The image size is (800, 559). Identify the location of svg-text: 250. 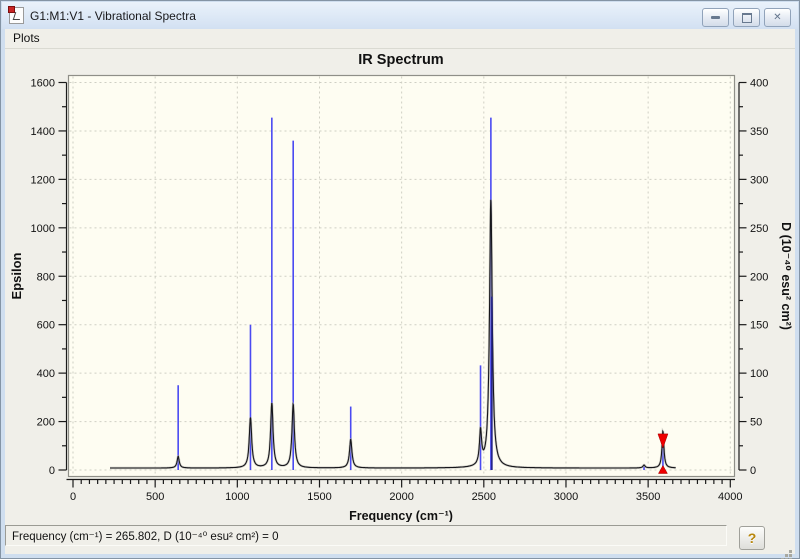
(759, 229).